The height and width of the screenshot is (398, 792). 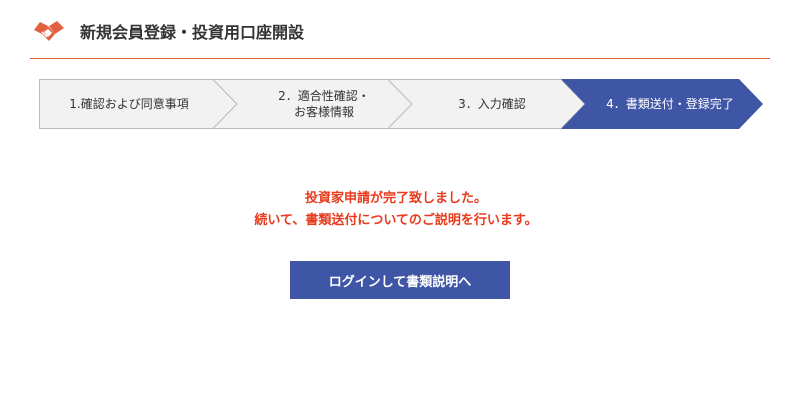 I want to click on step-4-label: 4．書類送付・登録完了, so click(x=670, y=104).